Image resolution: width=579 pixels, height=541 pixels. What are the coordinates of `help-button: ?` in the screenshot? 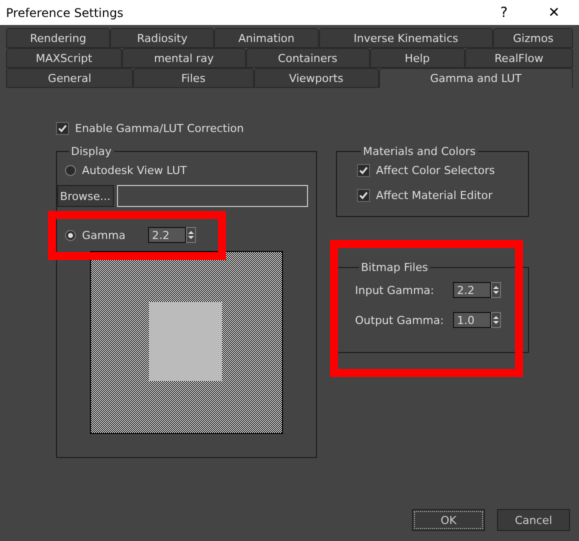 It's located at (504, 12).